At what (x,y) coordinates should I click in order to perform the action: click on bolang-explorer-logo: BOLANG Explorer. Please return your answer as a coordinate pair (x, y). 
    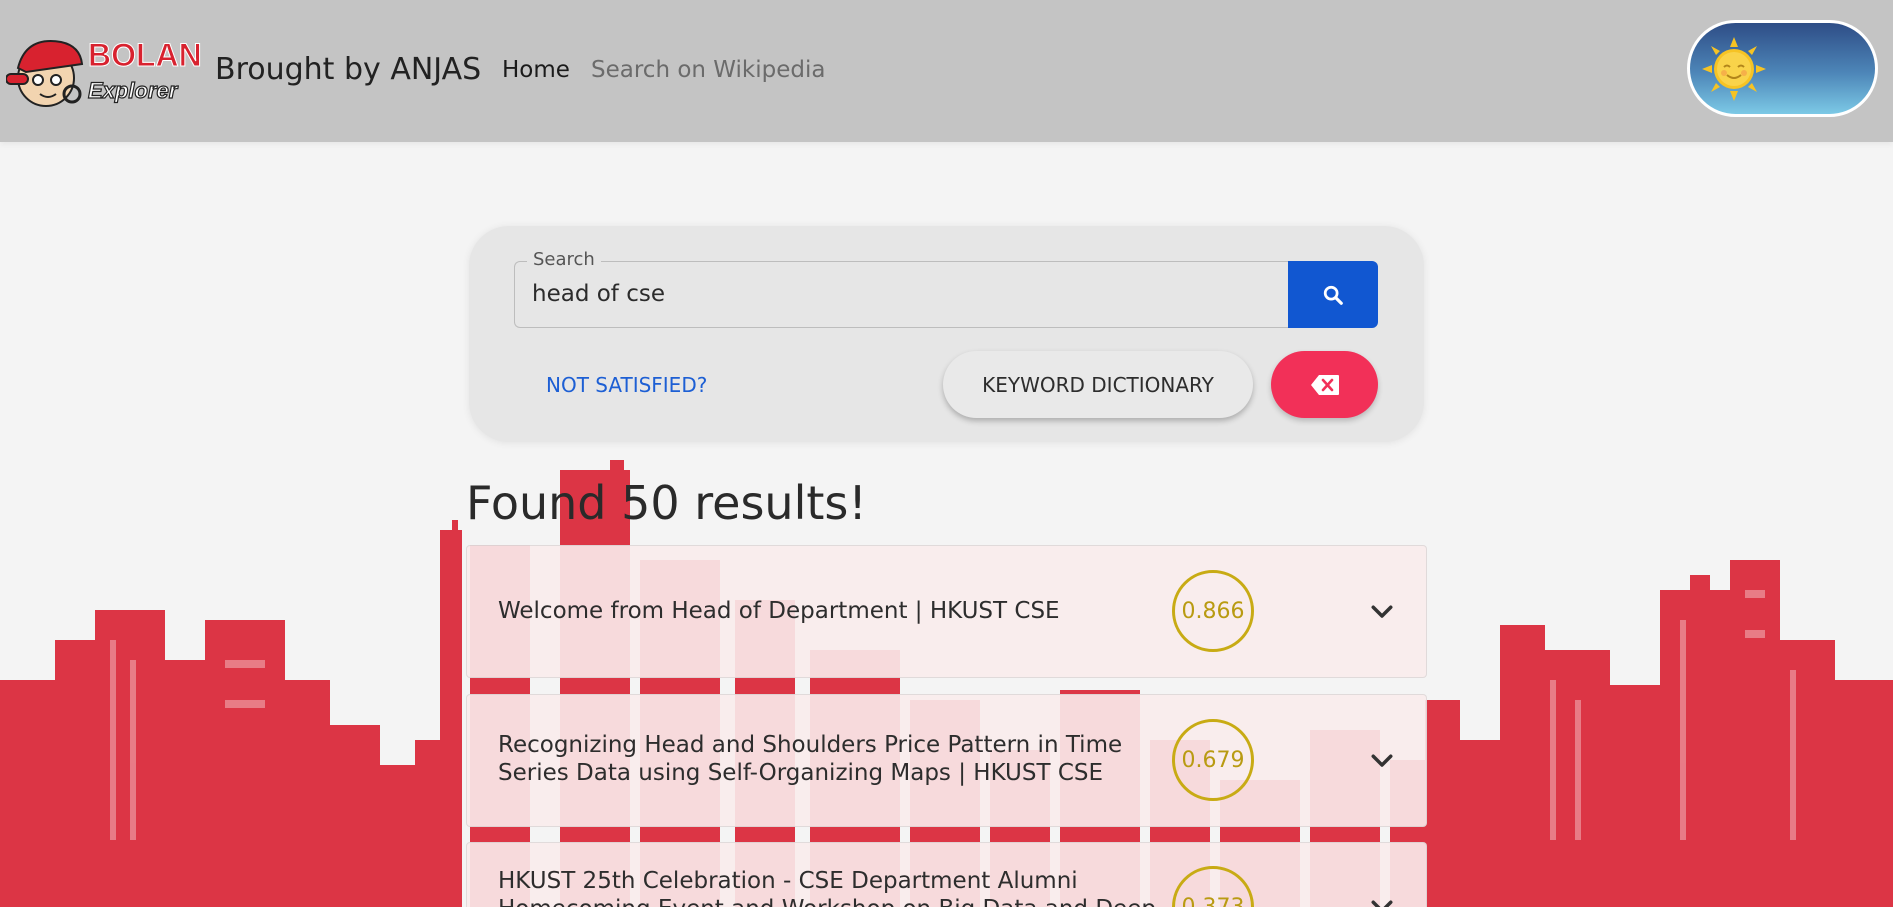
    Looking at the image, I should click on (104, 74).